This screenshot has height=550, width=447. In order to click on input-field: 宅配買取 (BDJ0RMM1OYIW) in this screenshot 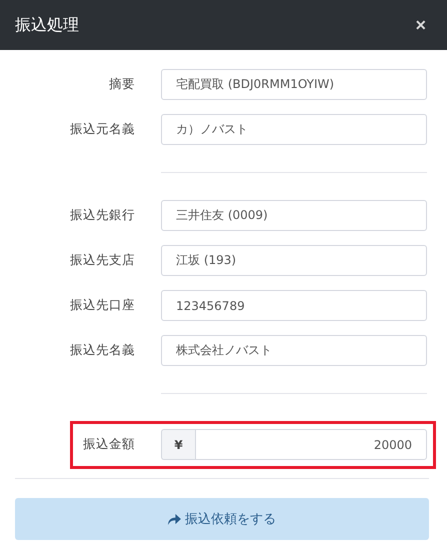, I will do `click(294, 84)`.